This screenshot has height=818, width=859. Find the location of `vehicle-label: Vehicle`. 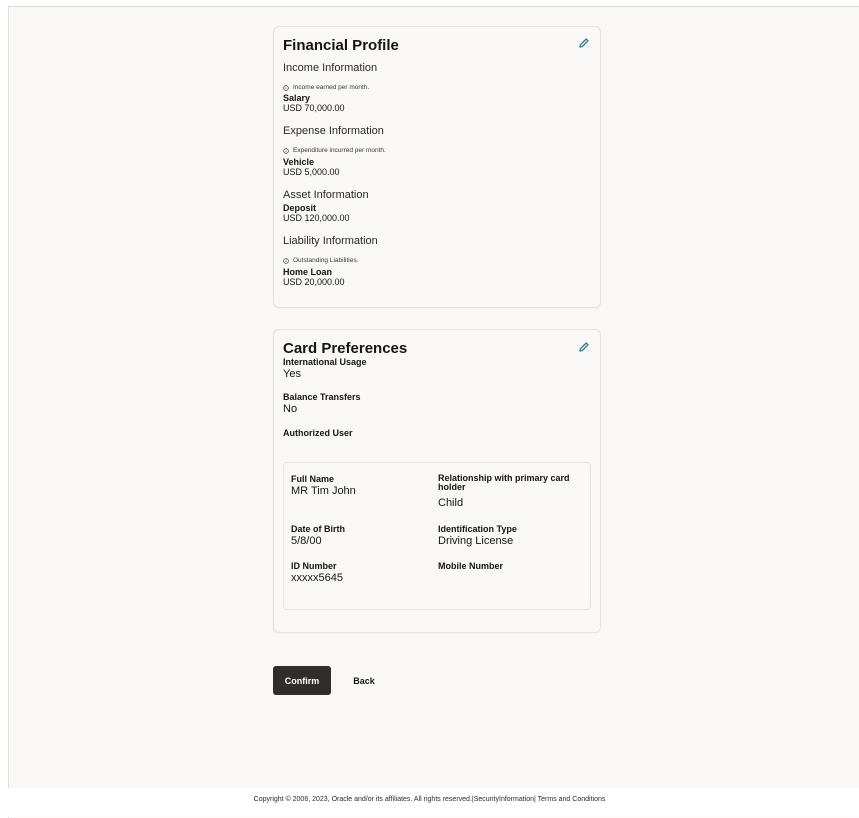

vehicle-label: Vehicle is located at coordinates (299, 162).